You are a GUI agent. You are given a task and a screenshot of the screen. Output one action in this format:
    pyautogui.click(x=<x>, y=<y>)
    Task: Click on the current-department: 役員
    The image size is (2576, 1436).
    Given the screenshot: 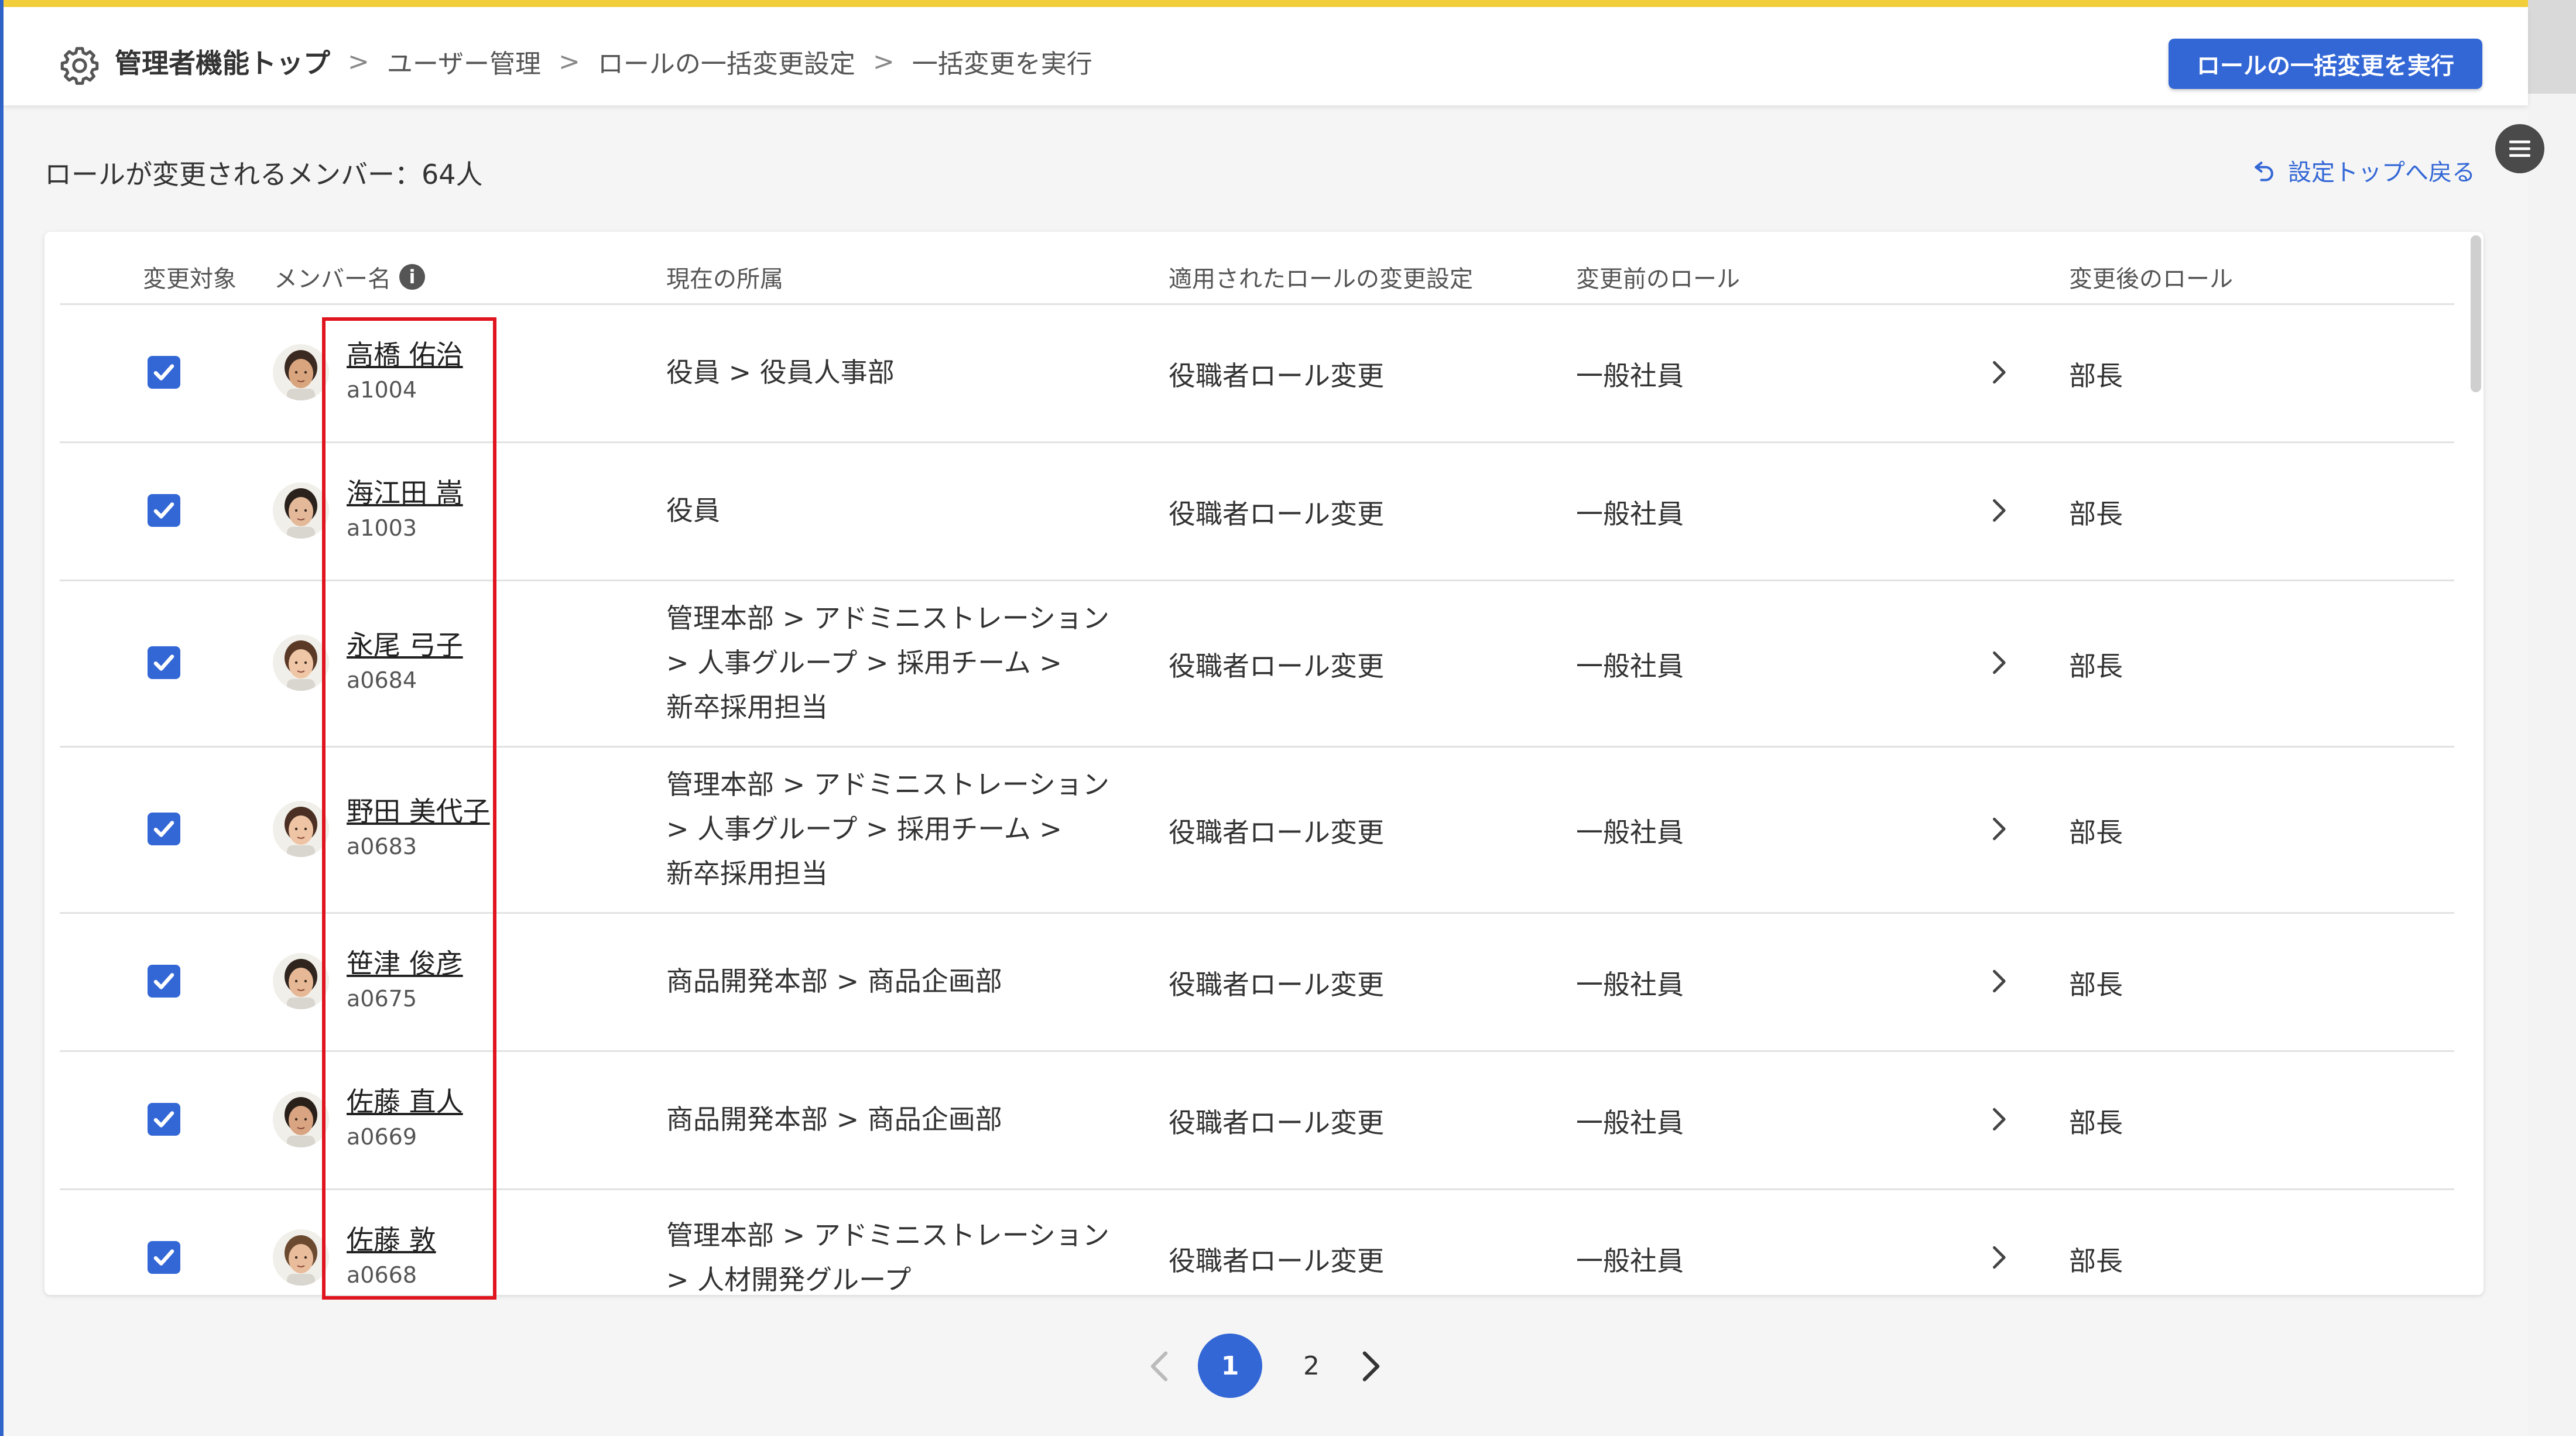 What is the action you would take?
    pyautogui.click(x=693, y=510)
    